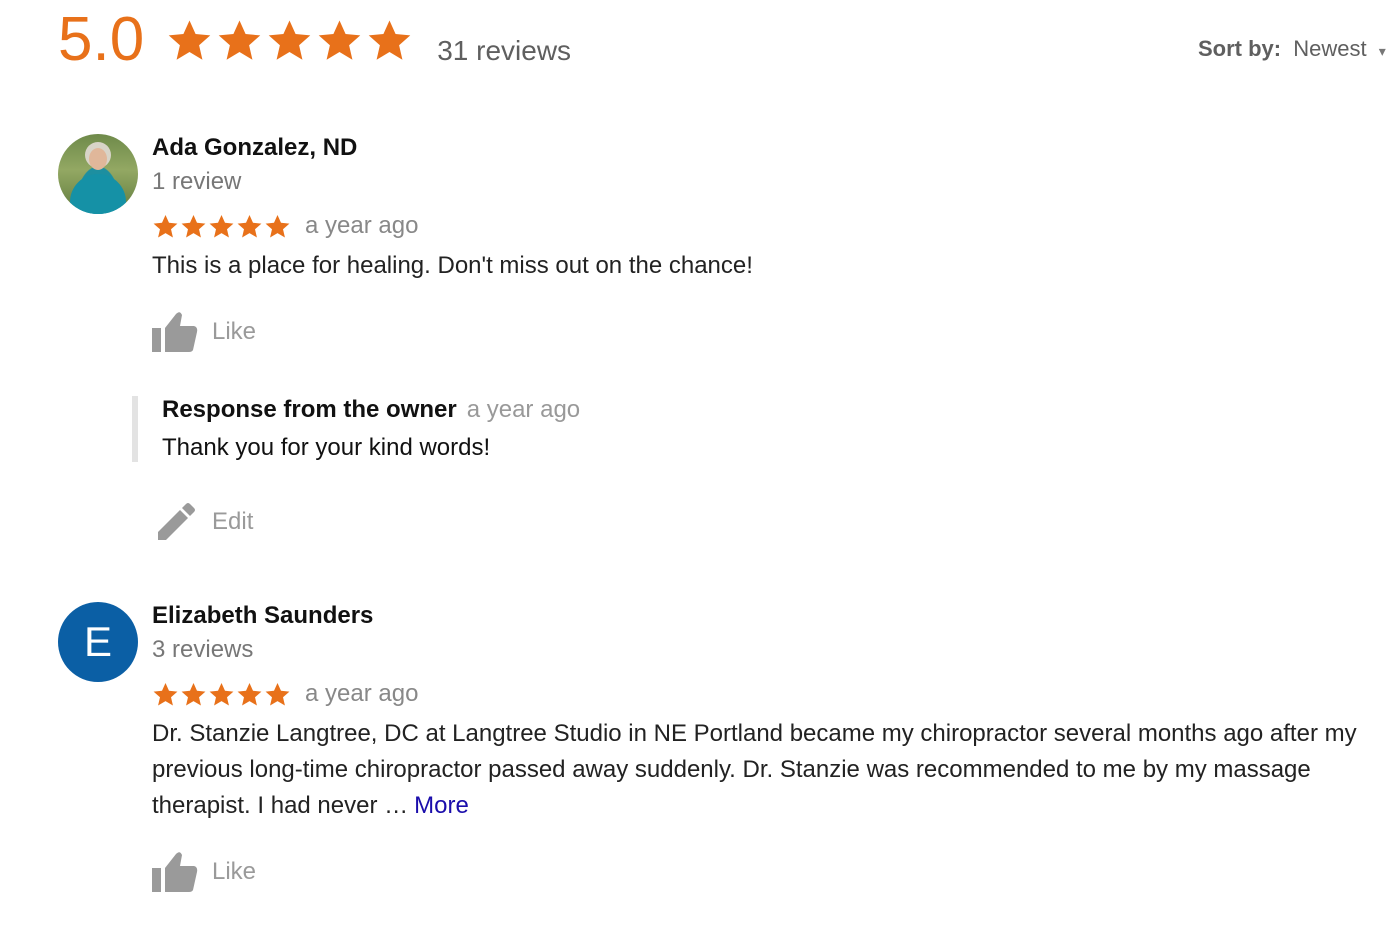 The image size is (1392, 926). What do you see at coordinates (98, 159) in the screenshot?
I see `avatar-face-shape` at bounding box center [98, 159].